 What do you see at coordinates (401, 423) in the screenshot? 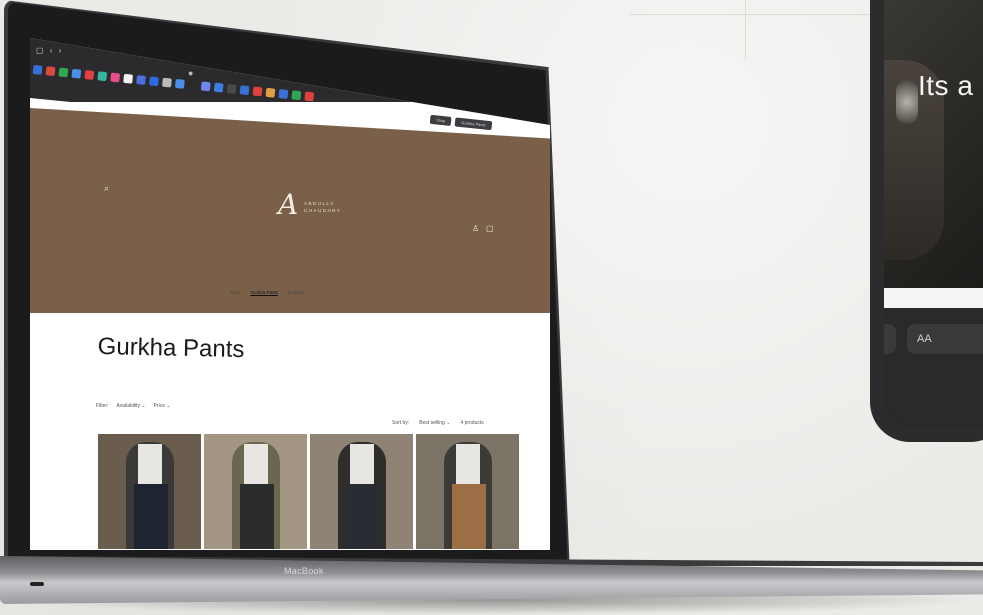
I see `sort-label: Sort by:` at bounding box center [401, 423].